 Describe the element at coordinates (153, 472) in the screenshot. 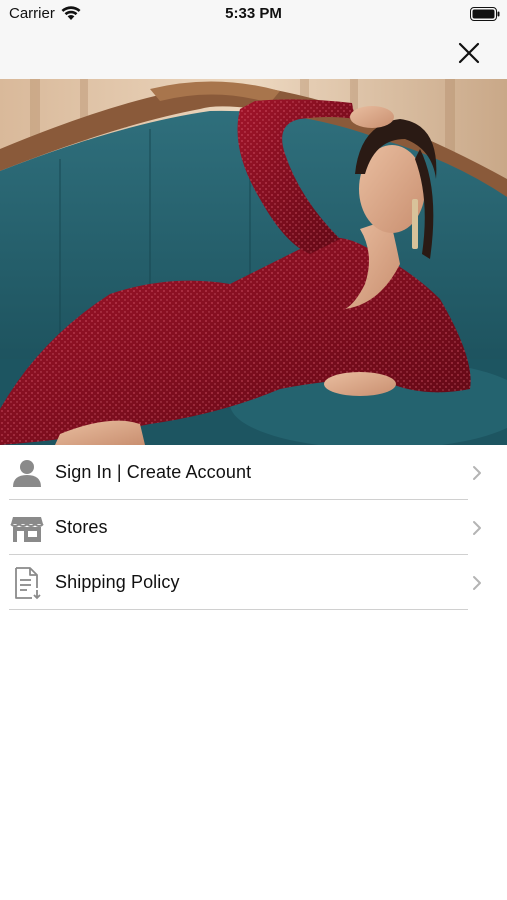

I see `menu-item-label: Sign In | Create Account` at that location.